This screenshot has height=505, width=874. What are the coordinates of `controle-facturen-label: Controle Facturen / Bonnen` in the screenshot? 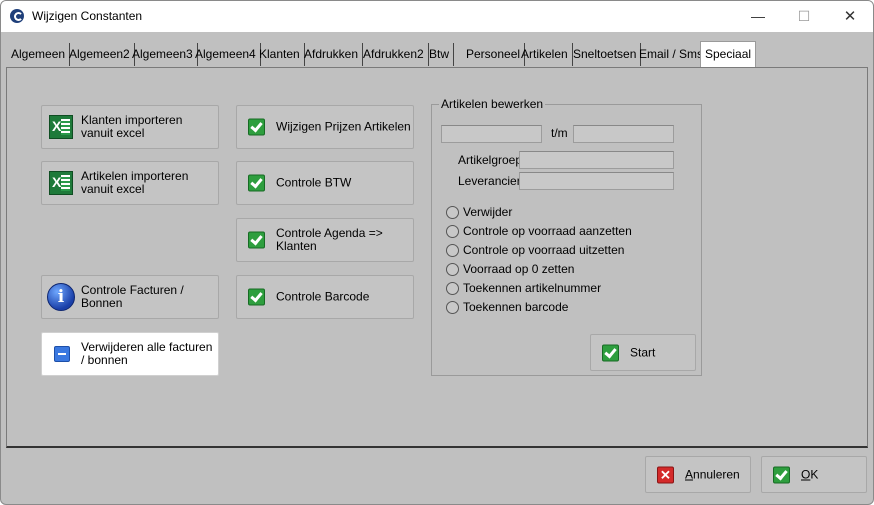 It's located at (132, 296).